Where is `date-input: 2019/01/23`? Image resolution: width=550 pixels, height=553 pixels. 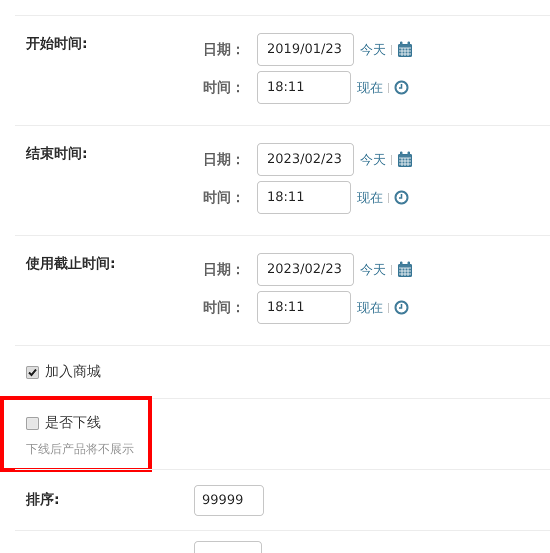 date-input: 2019/01/23 is located at coordinates (305, 49).